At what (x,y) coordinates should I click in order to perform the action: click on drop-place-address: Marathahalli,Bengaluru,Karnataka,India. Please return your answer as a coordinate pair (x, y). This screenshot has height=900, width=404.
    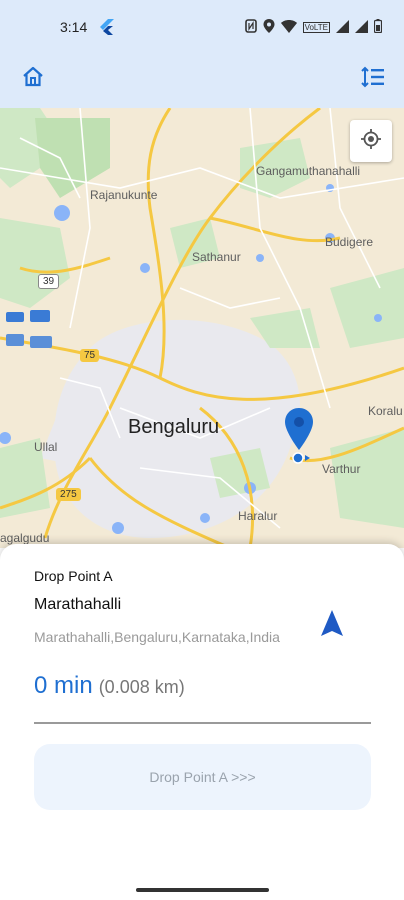
    Looking at the image, I should click on (157, 637).